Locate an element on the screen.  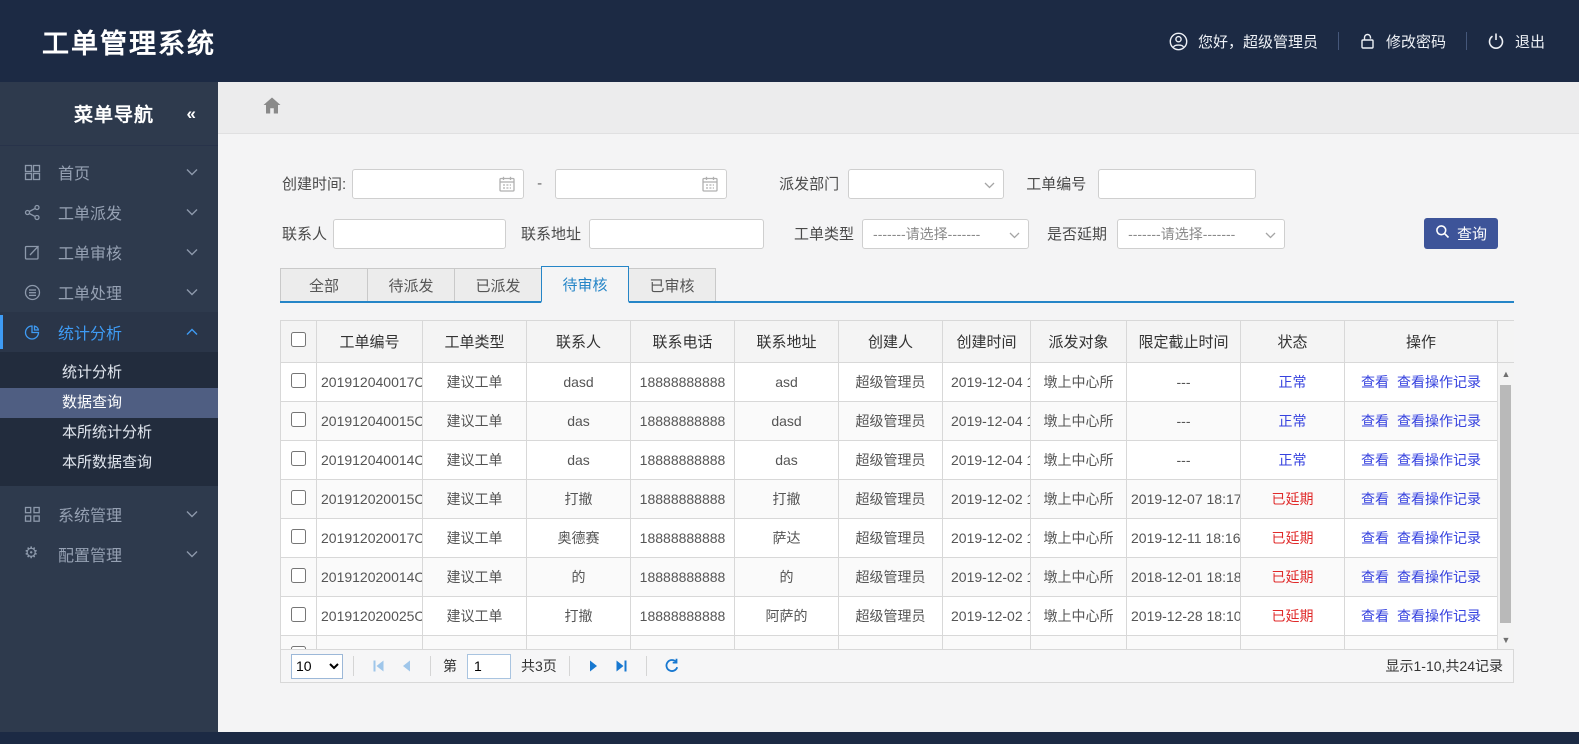
tab-pending-dispatch: 待派发 is located at coordinates (411, 284).